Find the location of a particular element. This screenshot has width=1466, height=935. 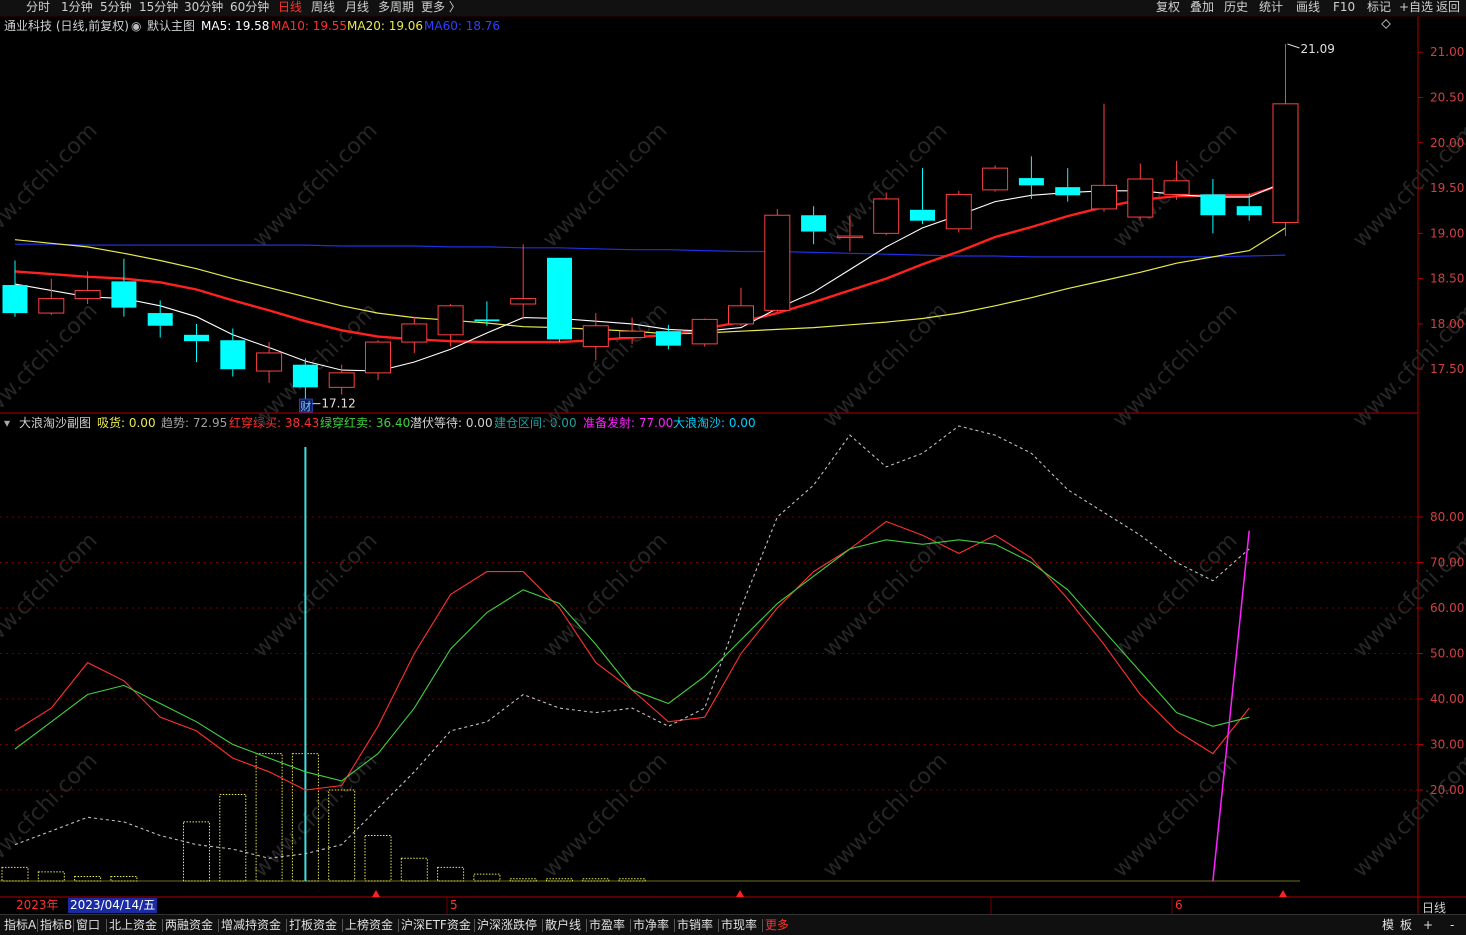

month-6-label: 6 is located at coordinates (1179, 905).